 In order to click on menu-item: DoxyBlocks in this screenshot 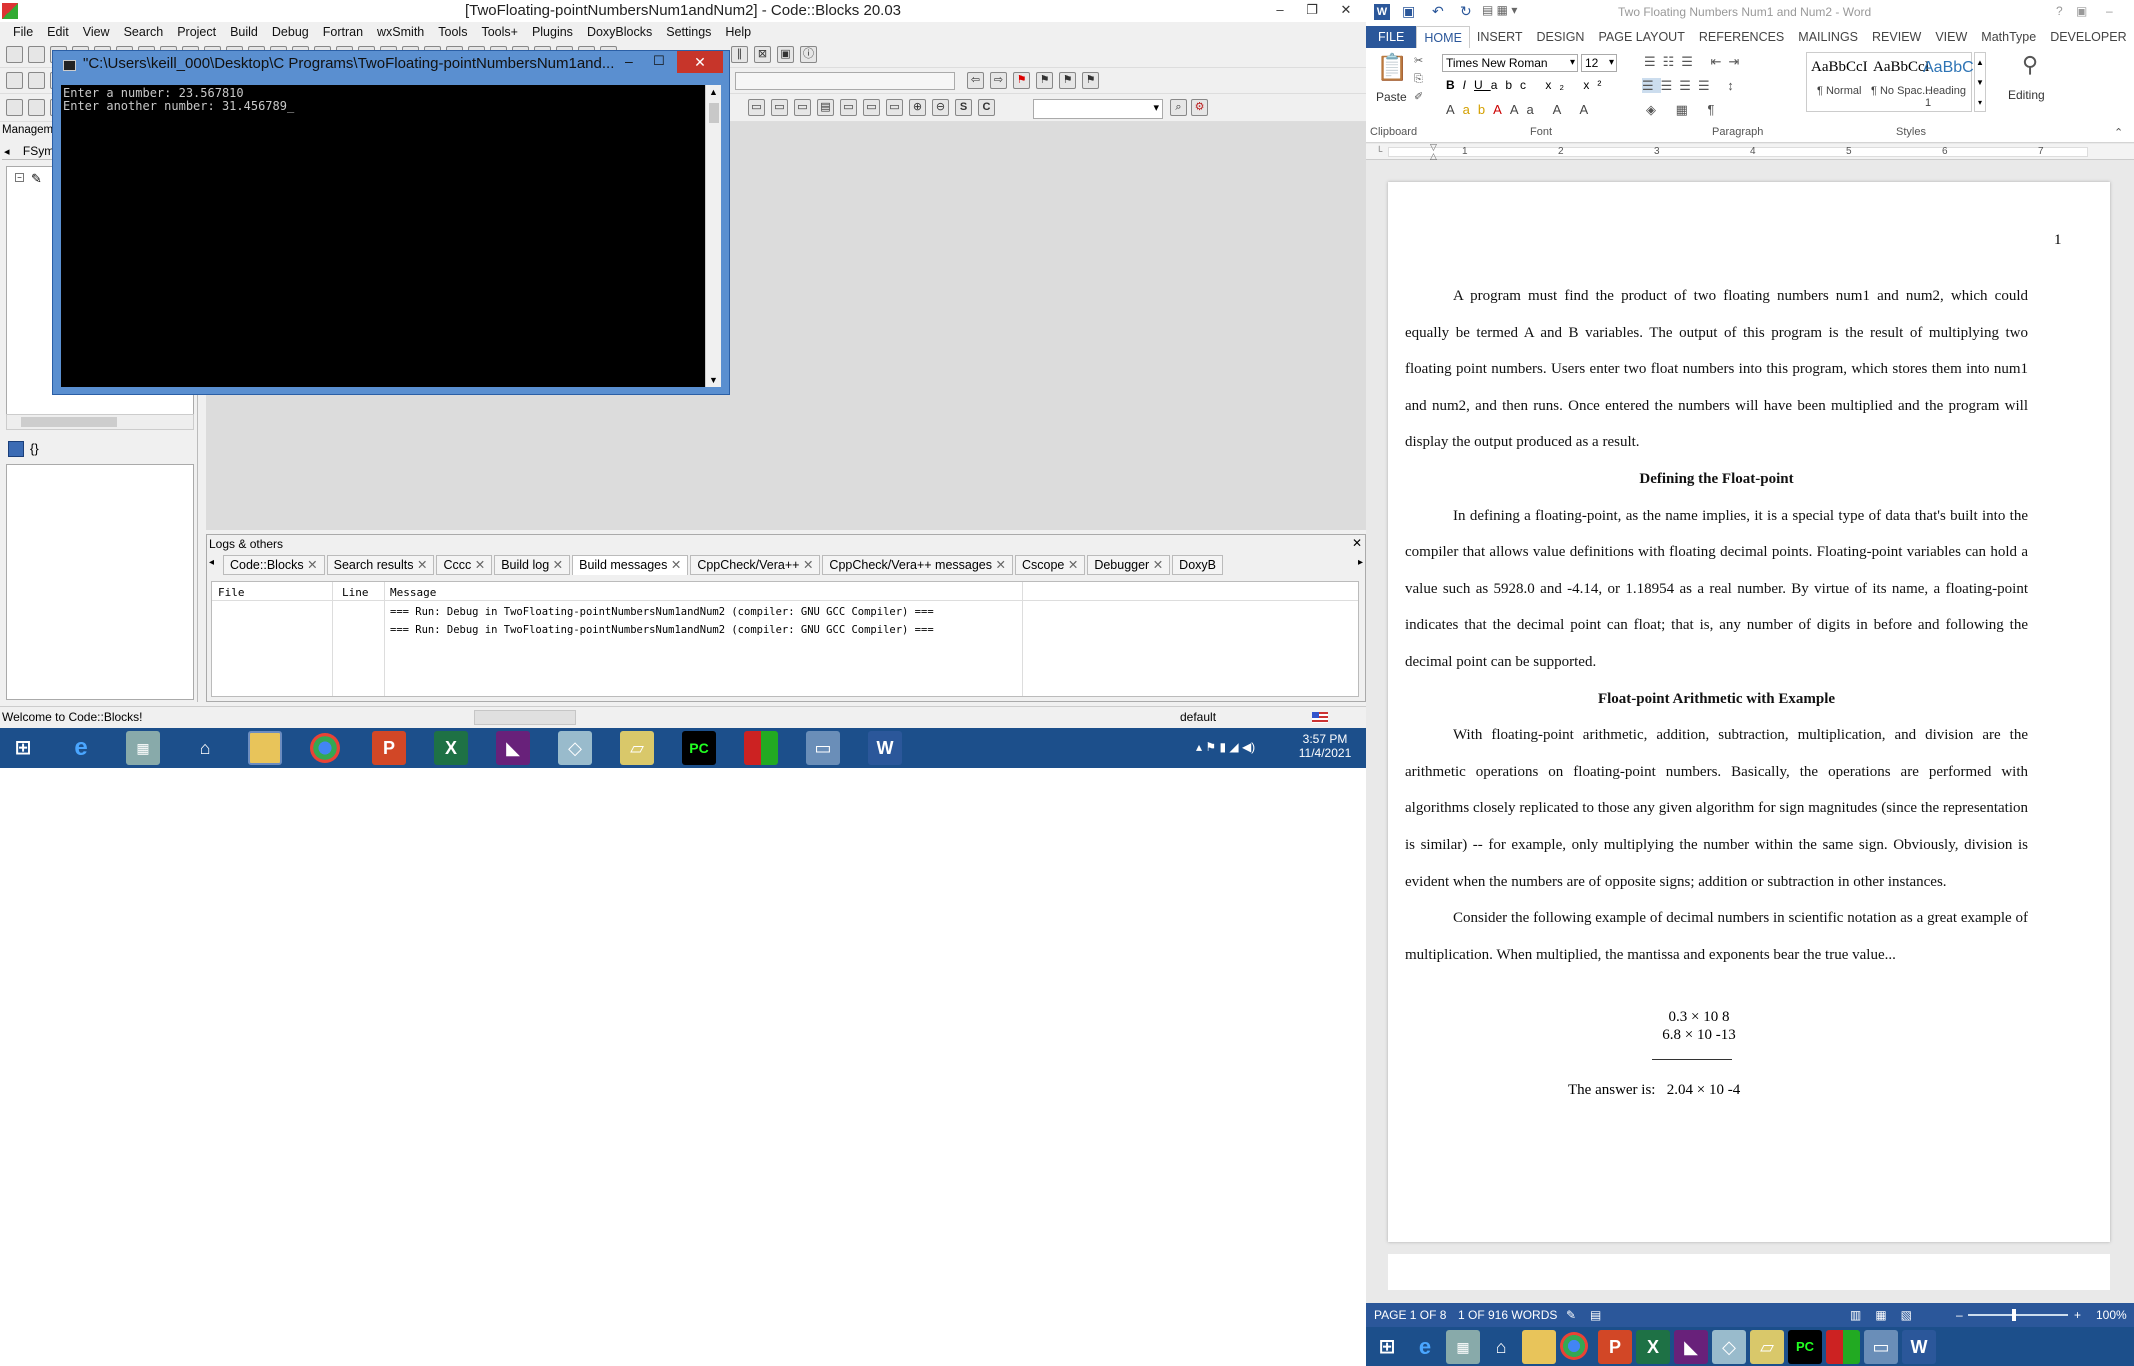, I will do `click(619, 32)`.